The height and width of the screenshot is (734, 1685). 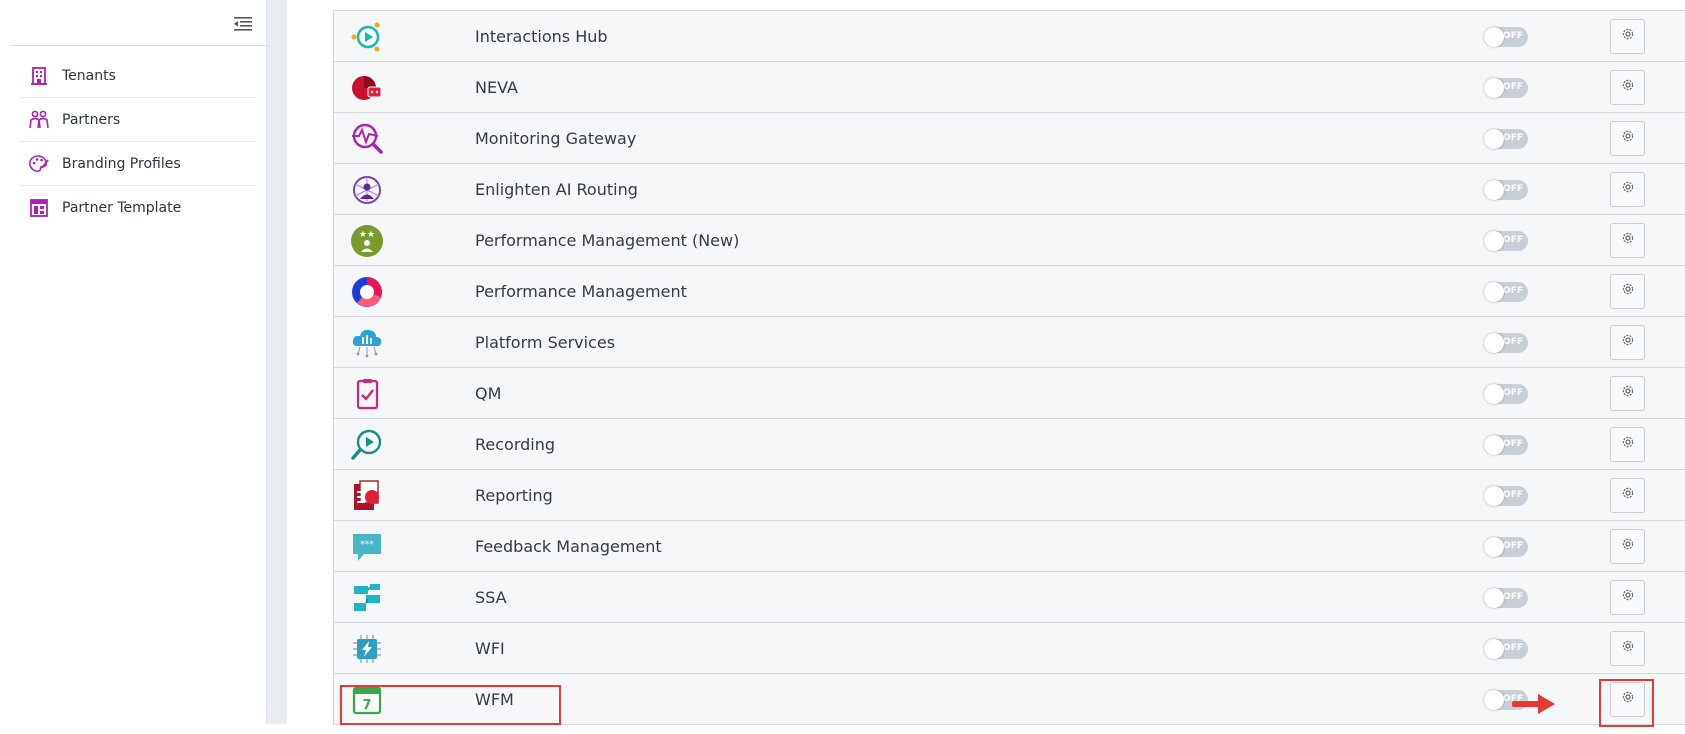 What do you see at coordinates (91, 119) in the screenshot?
I see `sidebar-item-label: Partners` at bounding box center [91, 119].